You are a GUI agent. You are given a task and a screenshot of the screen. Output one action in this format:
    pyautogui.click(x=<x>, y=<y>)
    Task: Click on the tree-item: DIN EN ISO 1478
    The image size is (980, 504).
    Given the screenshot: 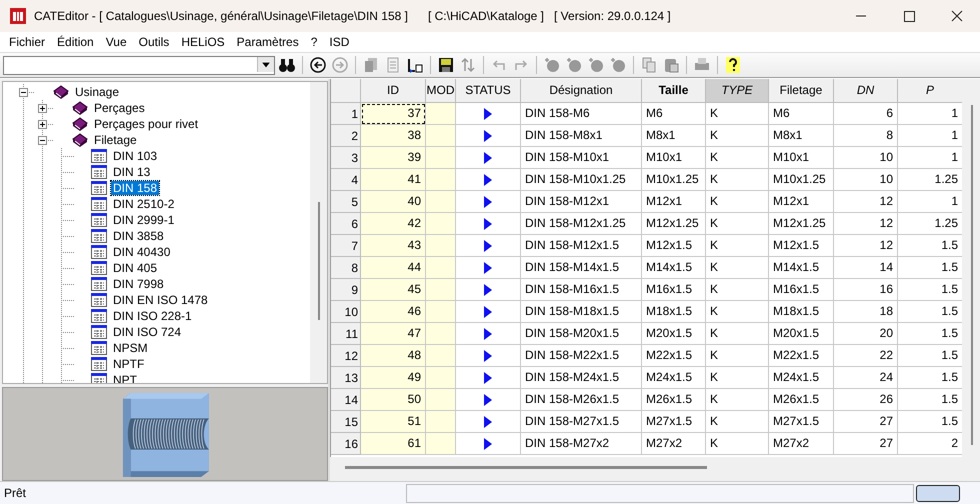 What is the action you would take?
    pyautogui.click(x=160, y=300)
    